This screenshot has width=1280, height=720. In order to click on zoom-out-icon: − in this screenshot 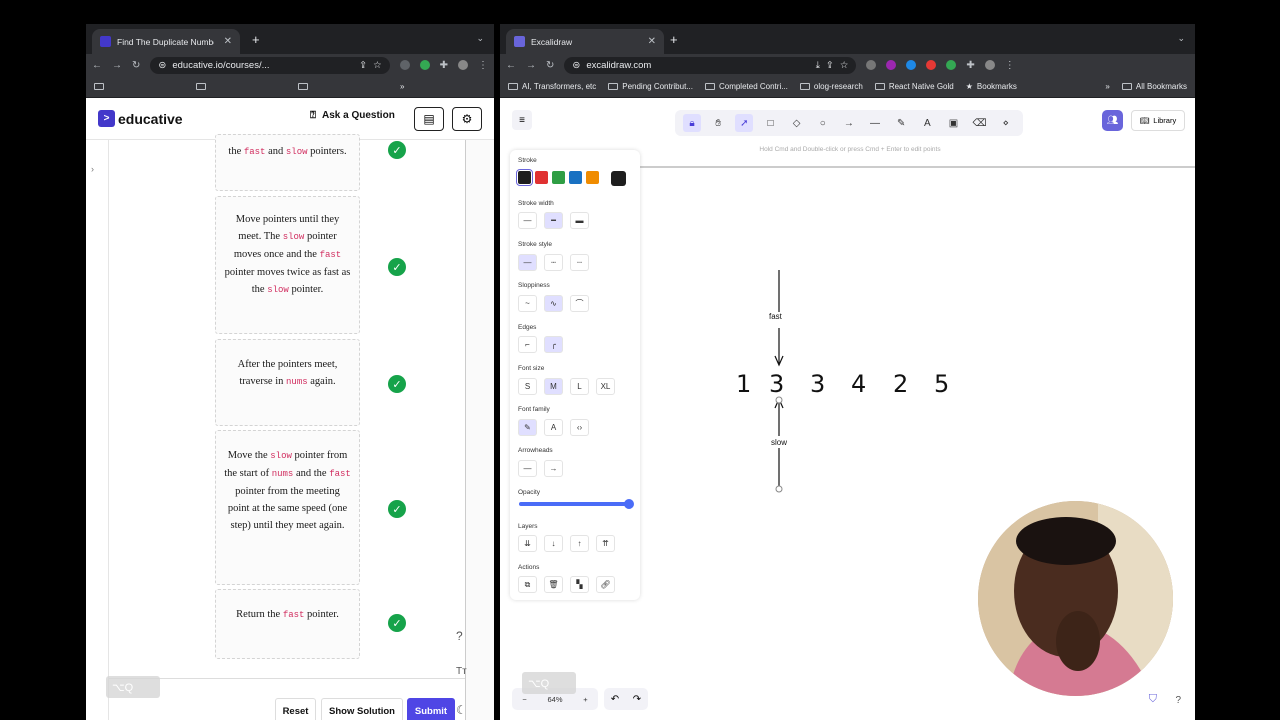, I will do `click(524, 699)`.